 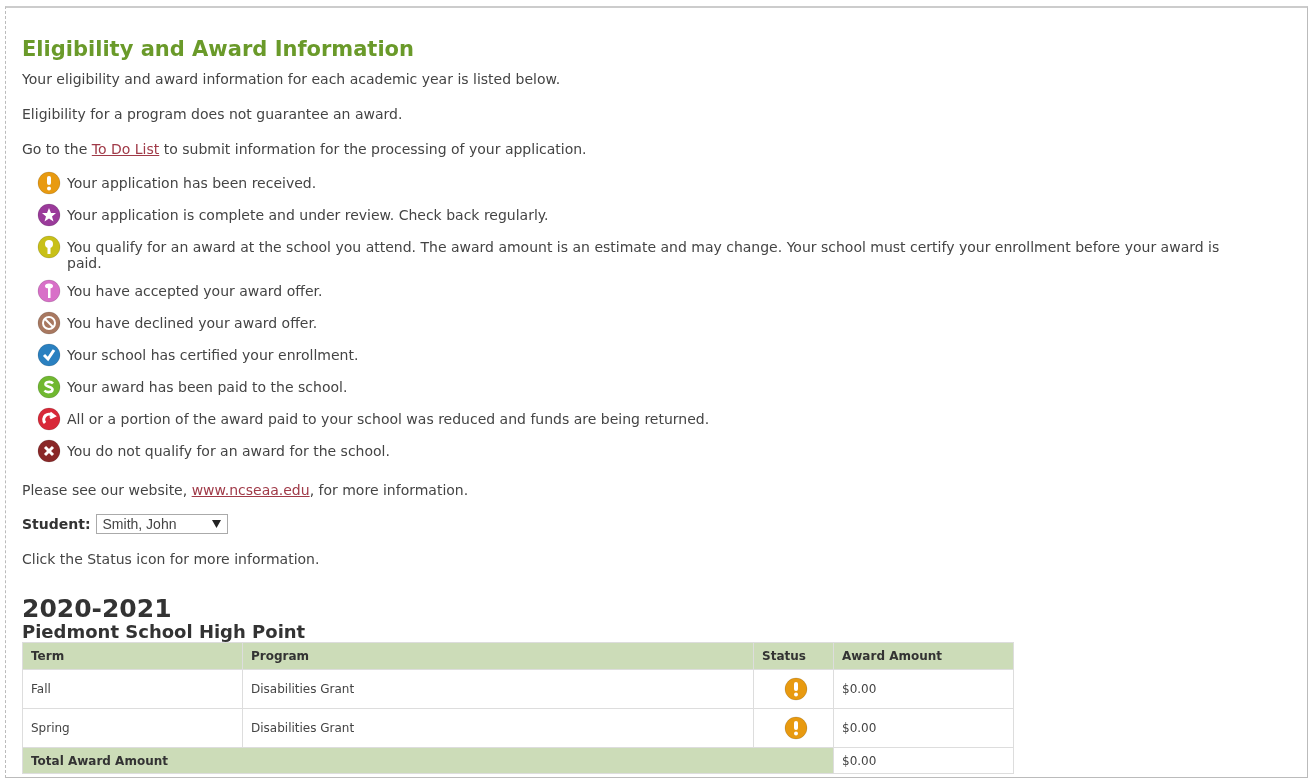 I want to click on link: To Do List, so click(x=125, y=149).